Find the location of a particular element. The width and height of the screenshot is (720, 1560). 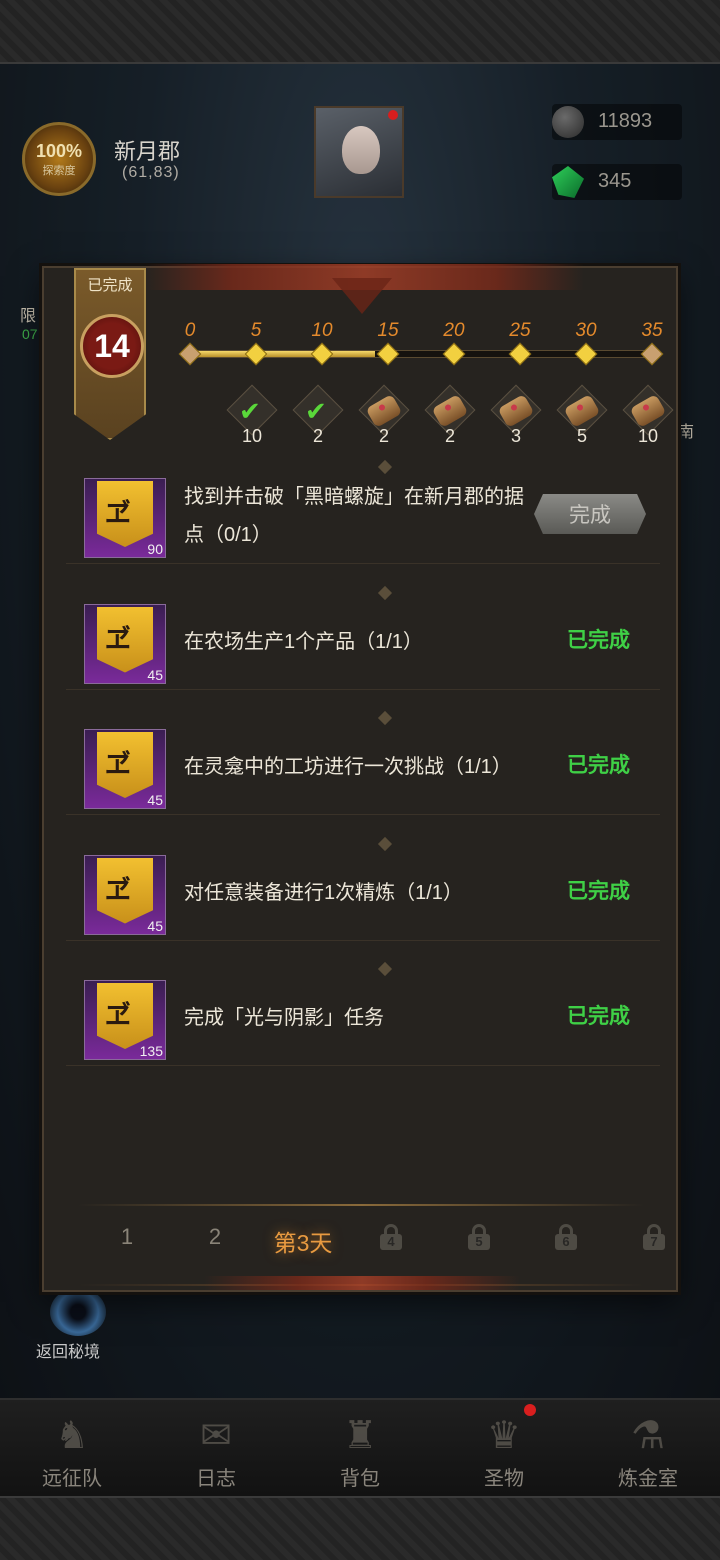

task-description: 在灵龛中的工坊进行一次挑战（1/1） is located at coordinates (348, 767).